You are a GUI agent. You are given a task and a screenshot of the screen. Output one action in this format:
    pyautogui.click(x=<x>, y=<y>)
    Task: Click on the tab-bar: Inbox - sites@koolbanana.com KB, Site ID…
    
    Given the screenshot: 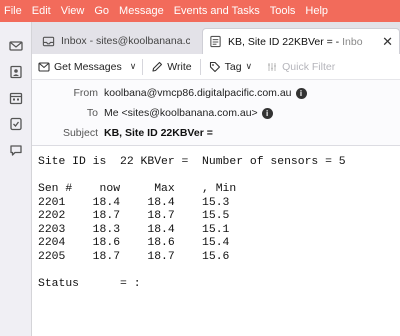 What is the action you would take?
    pyautogui.click(x=216, y=38)
    